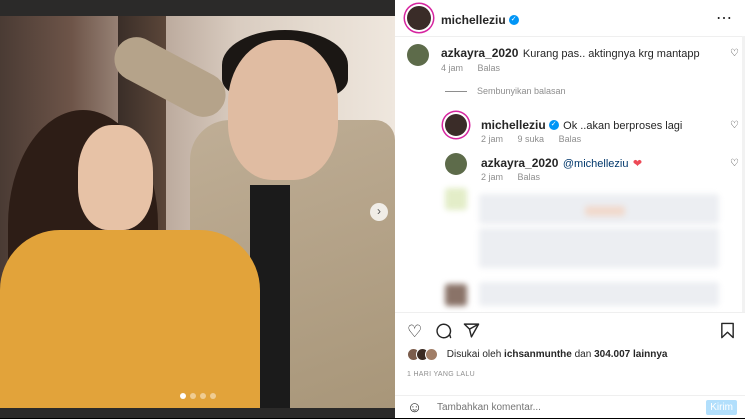  What do you see at coordinates (724, 18) in the screenshot?
I see `more-options-icon: ⋯` at bounding box center [724, 18].